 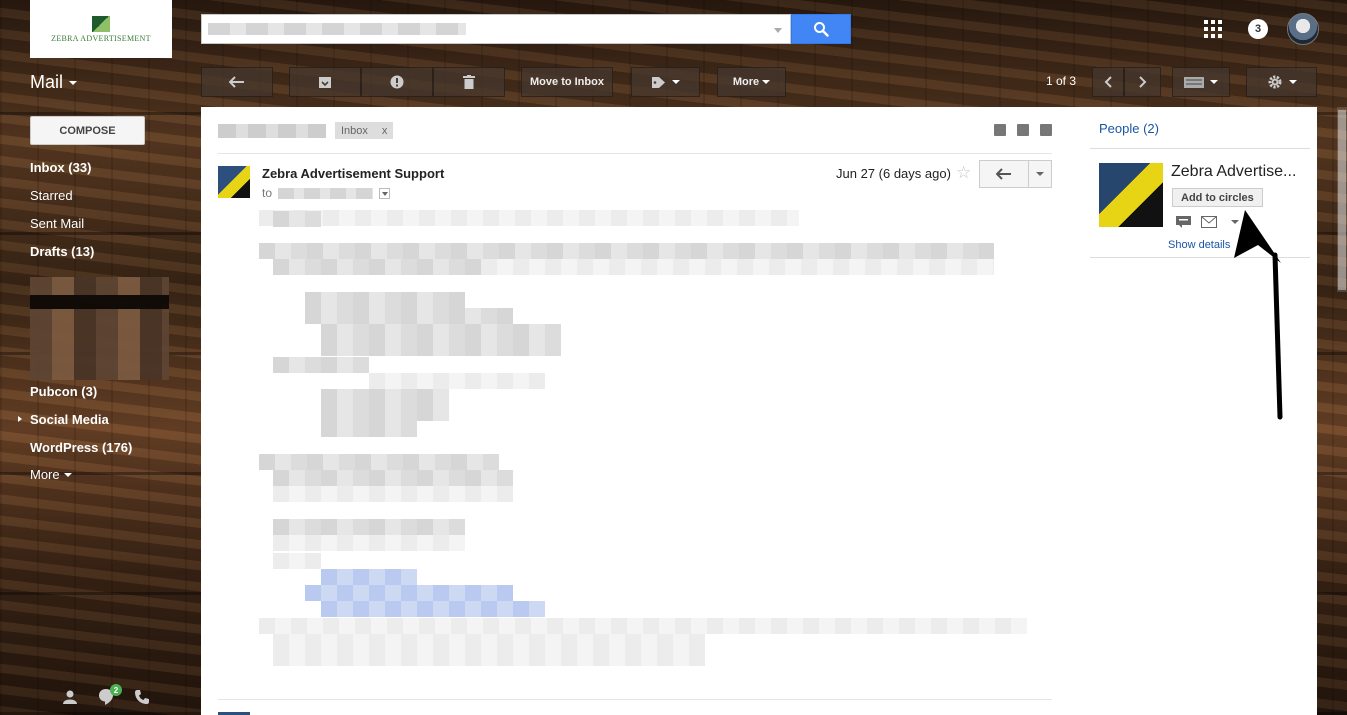 I want to click on sidebar-item-inbox: Inbox (33), so click(x=60, y=167).